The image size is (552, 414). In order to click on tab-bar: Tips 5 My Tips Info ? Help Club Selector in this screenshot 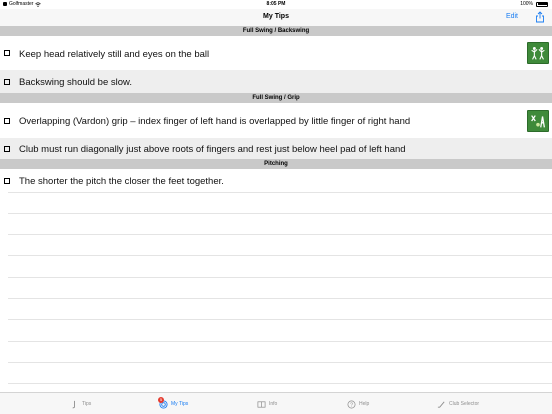, I will do `click(276, 403)`.